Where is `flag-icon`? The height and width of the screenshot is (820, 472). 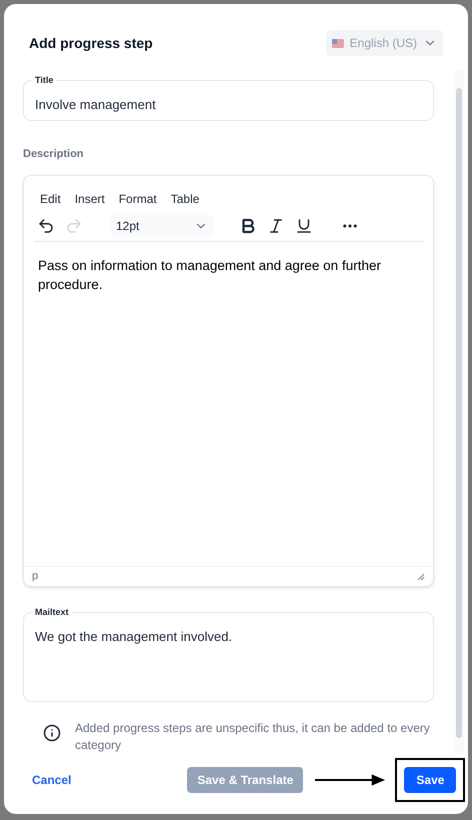
flag-icon is located at coordinates (338, 43).